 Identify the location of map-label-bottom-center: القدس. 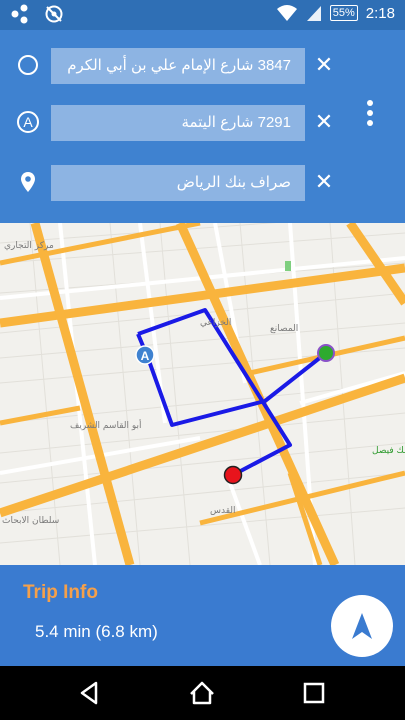
(223, 511).